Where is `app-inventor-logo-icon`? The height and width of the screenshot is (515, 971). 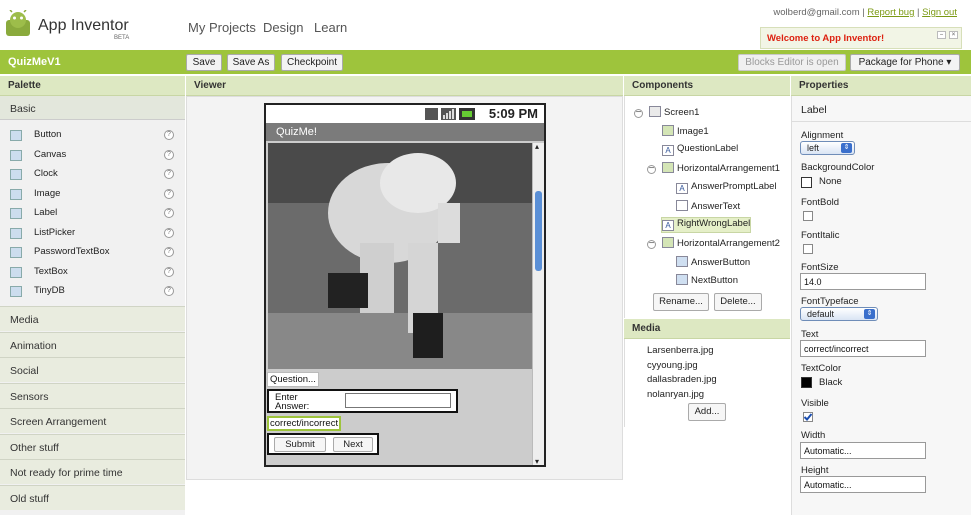
app-inventor-logo-icon is located at coordinates (18, 23).